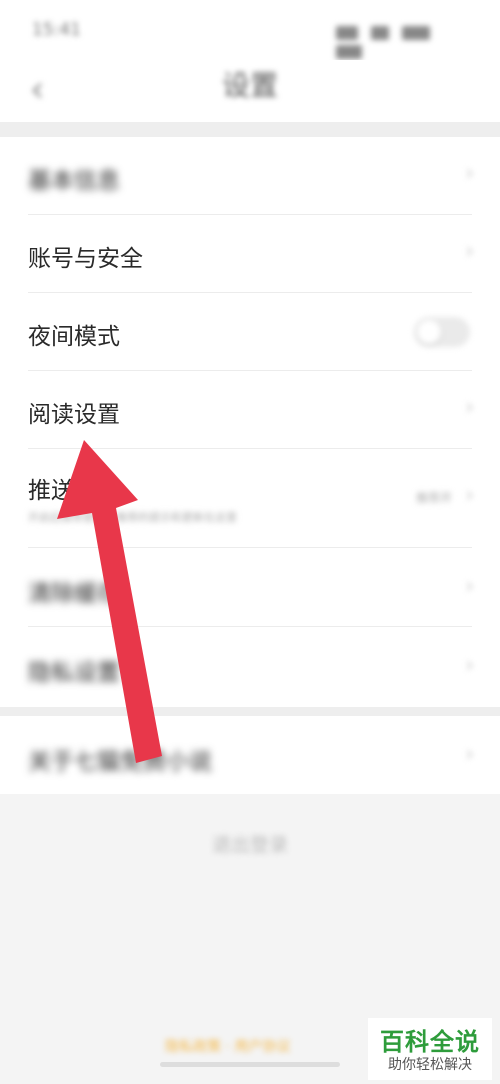  What do you see at coordinates (74, 594) in the screenshot?
I see `settings-item-label: 清除缓存` at bounding box center [74, 594].